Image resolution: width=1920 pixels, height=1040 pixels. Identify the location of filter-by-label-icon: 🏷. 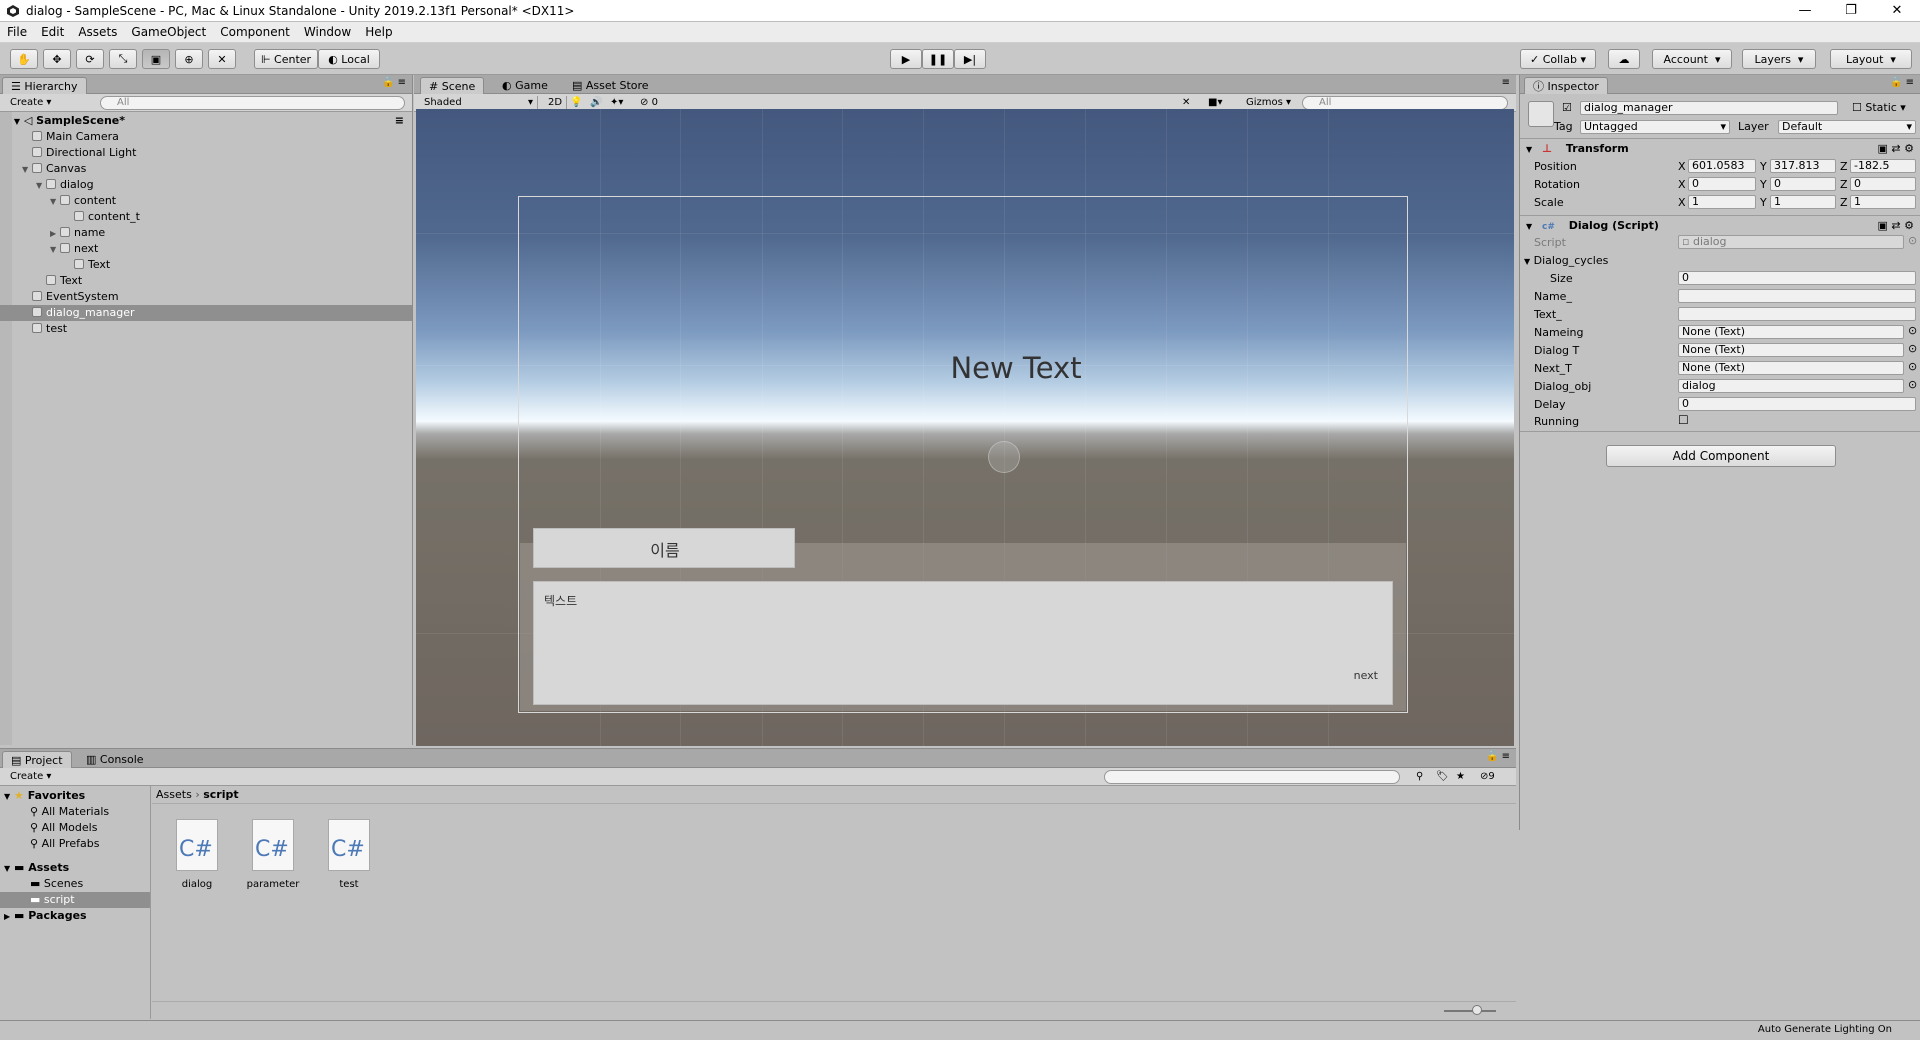
(1442, 777).